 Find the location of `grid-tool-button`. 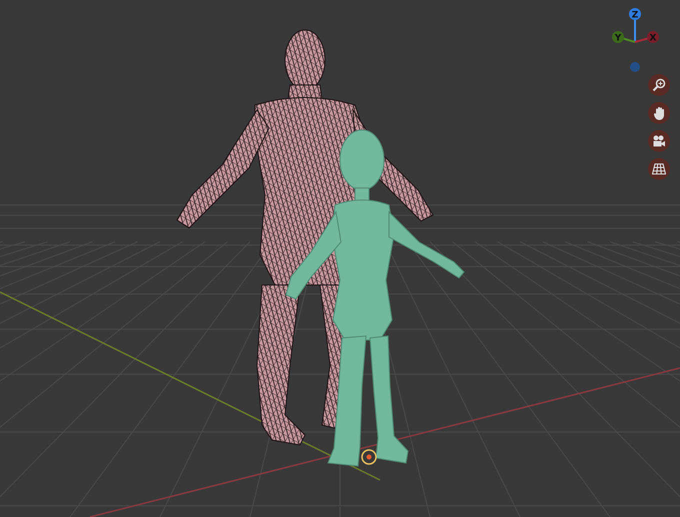

grid-tool-button is located at coordinates (659, 169).